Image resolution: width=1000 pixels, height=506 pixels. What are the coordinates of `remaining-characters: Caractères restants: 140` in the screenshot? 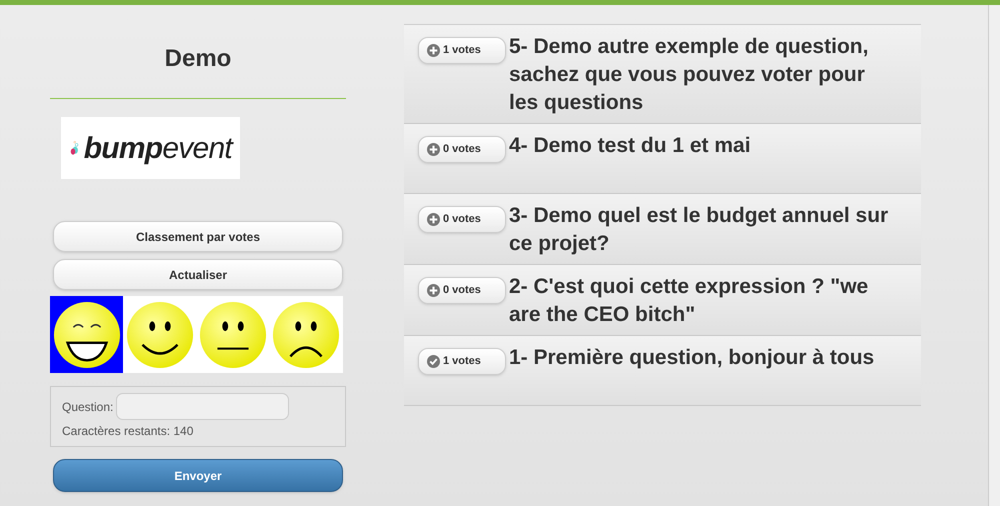 It's located at (128, 431).